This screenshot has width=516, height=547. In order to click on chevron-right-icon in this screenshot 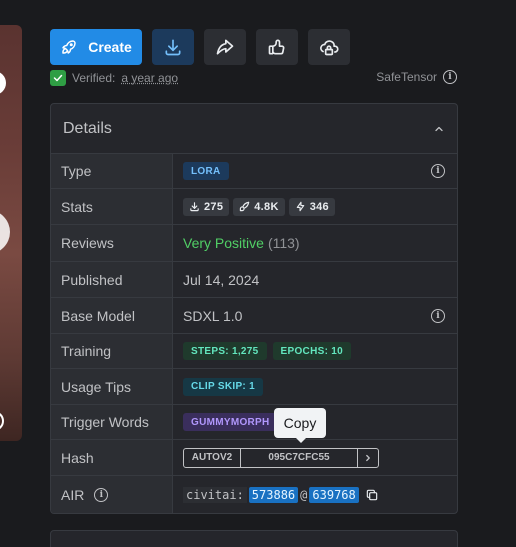, I will do `click(368, 457)`.